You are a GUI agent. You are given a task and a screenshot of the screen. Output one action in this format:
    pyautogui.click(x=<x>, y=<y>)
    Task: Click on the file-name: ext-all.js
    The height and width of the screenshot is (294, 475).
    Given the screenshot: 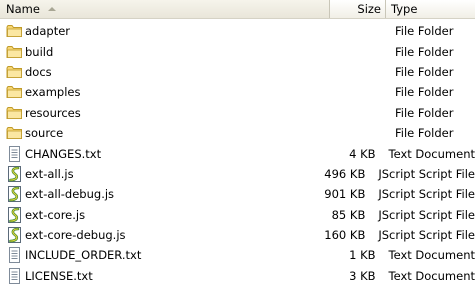 What is the action you would take?
    pyautogui.click(x=49, y=173)
    